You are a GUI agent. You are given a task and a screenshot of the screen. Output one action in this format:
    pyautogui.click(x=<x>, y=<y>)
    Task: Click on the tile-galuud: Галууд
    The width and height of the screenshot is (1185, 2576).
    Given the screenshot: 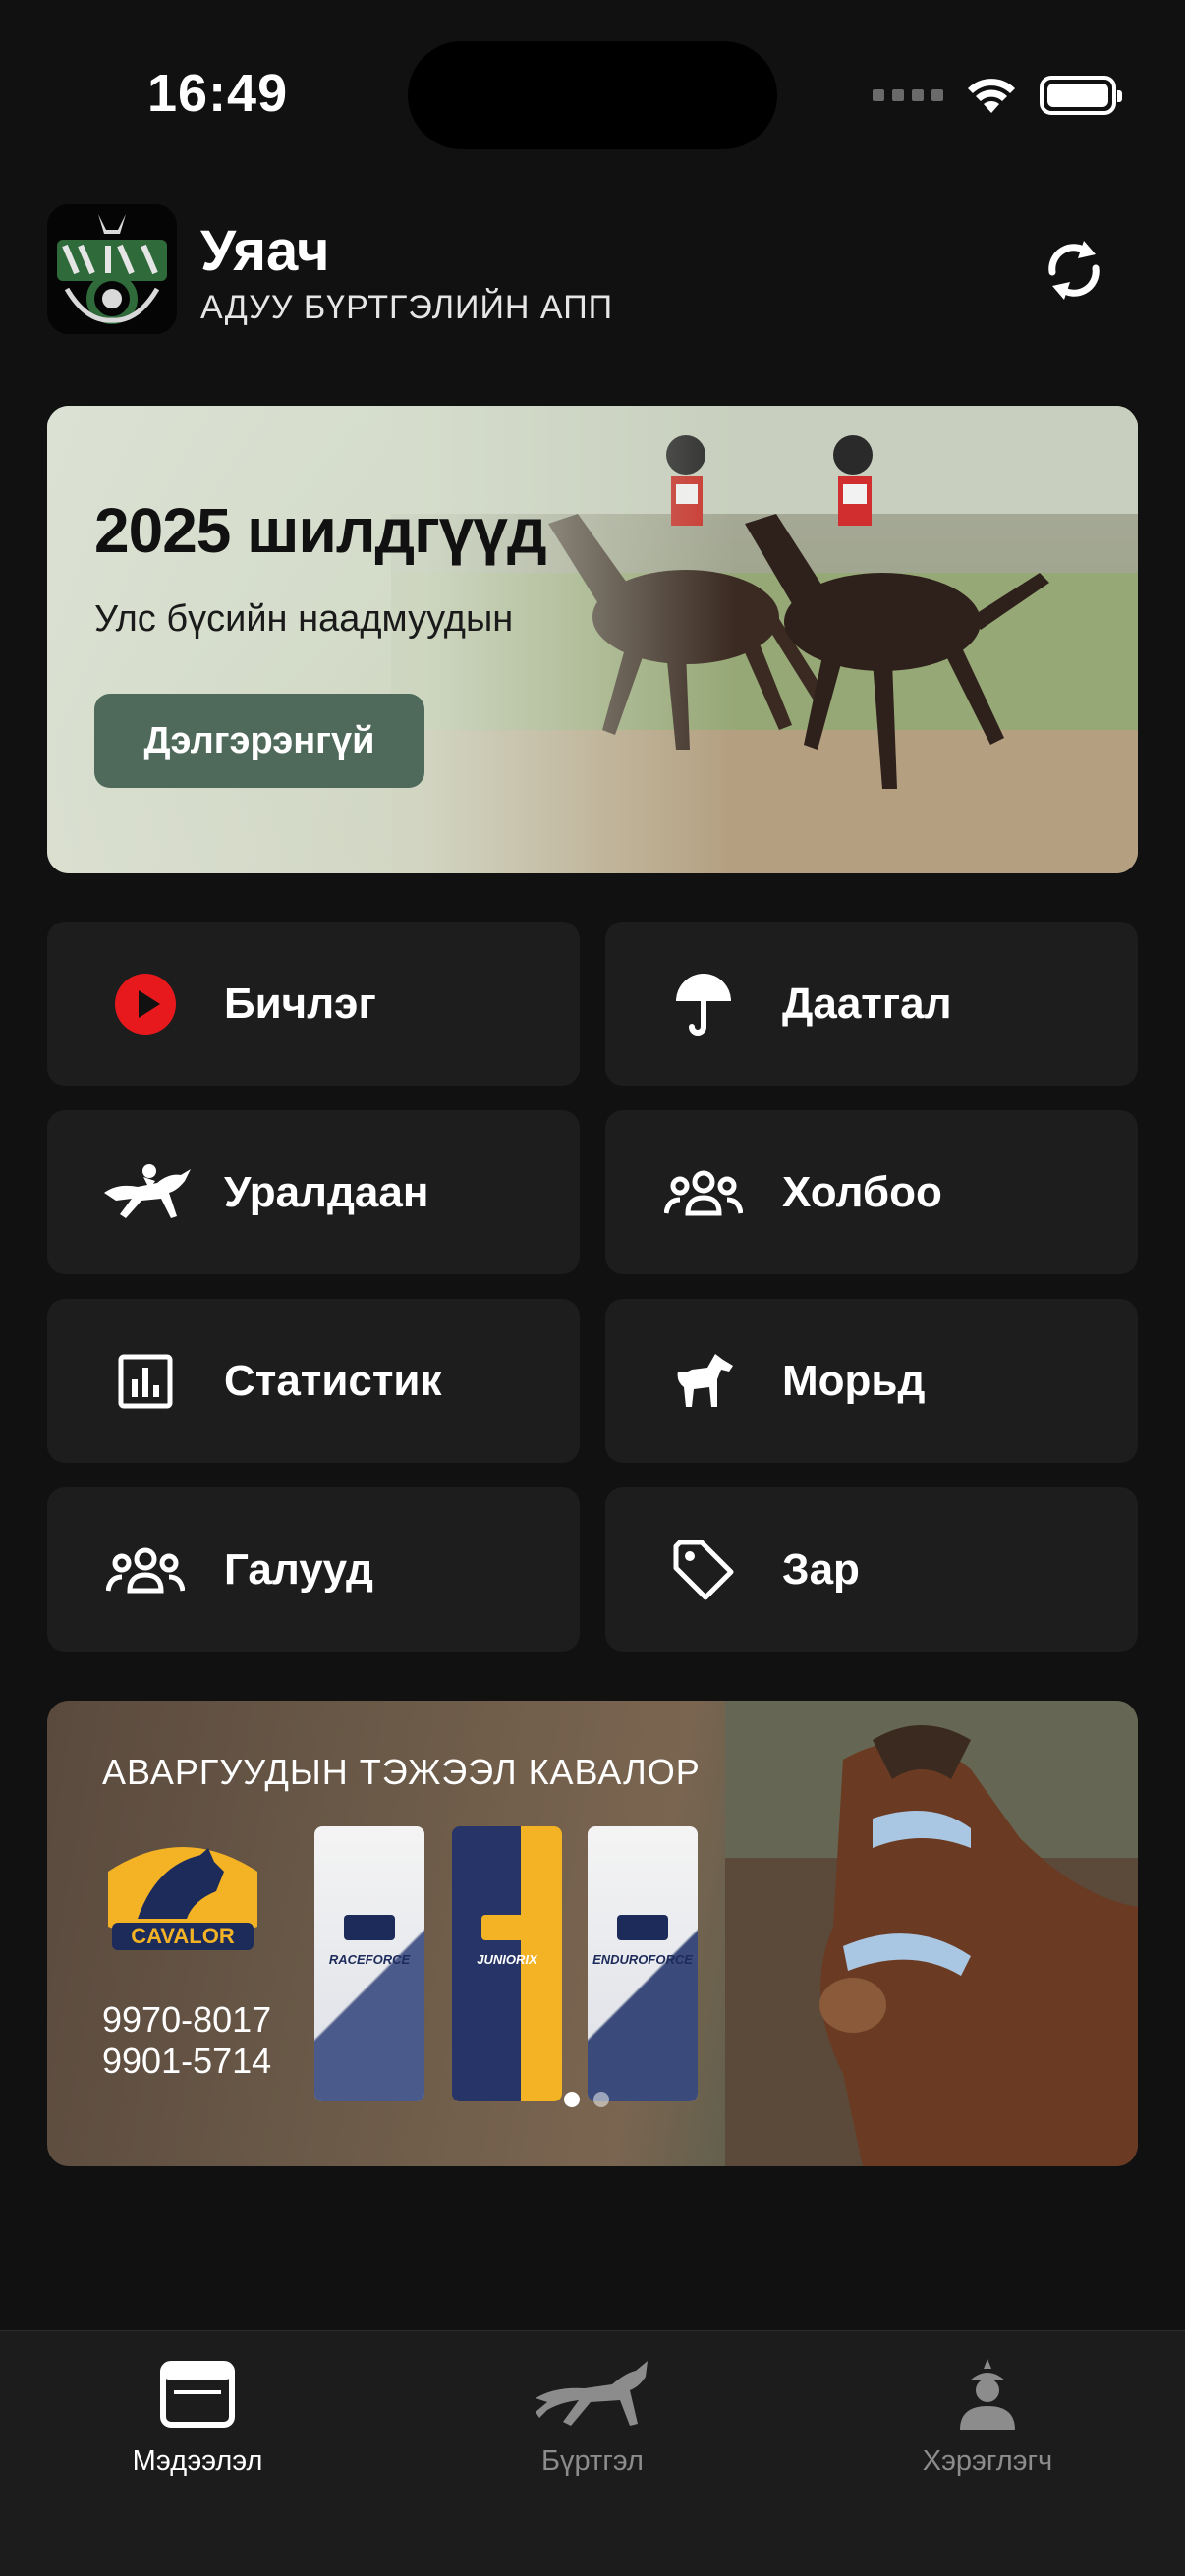 What is the action you would take?
    pyautogui.click(x=314, y=1569)
    